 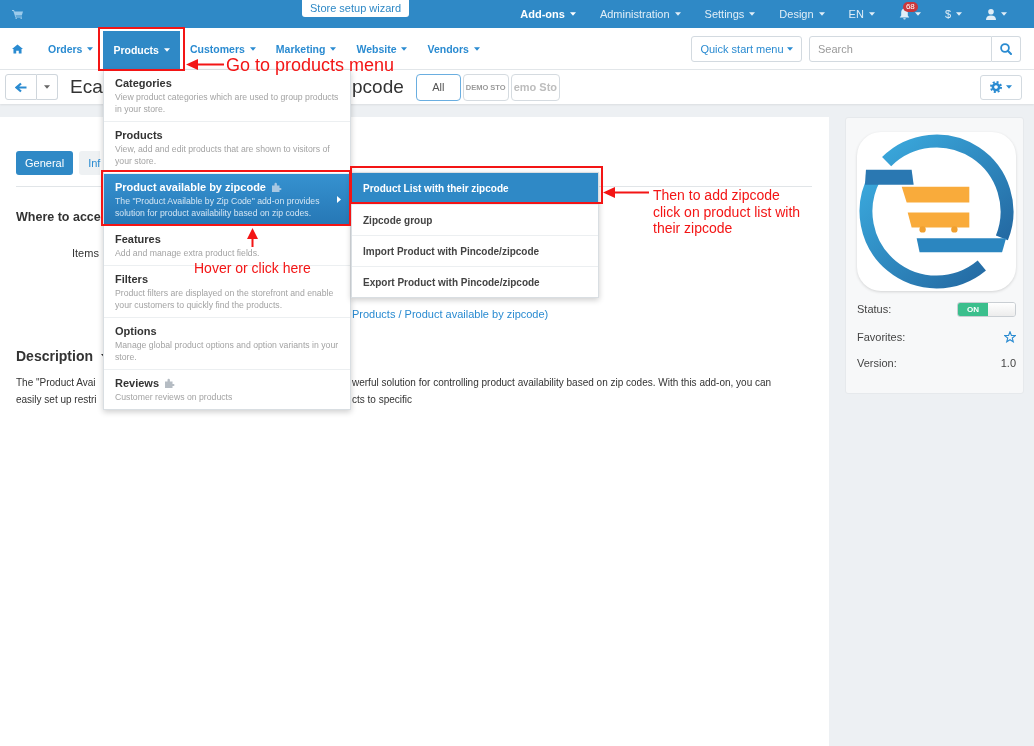 I want to click on version-label: Version:, so click(x=877, y=363).